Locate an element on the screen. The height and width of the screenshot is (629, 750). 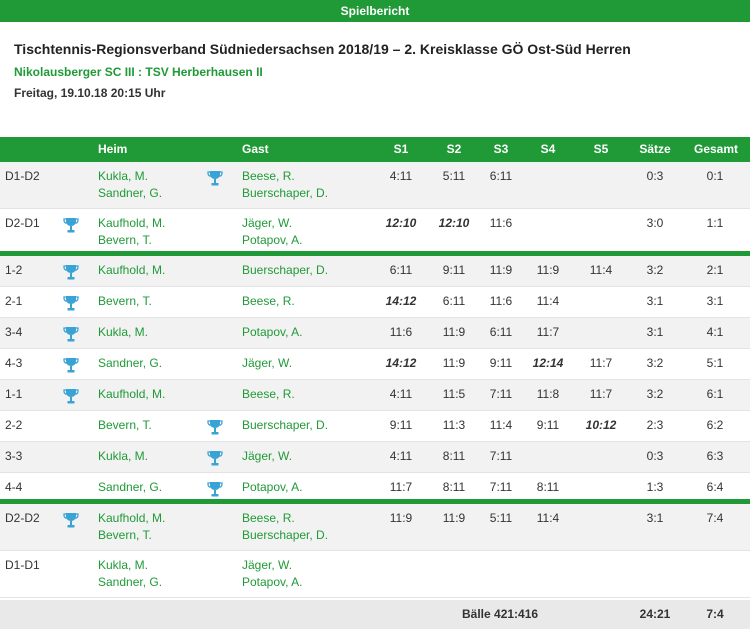
col-s2: S2 is located at coordinates (454, 149).